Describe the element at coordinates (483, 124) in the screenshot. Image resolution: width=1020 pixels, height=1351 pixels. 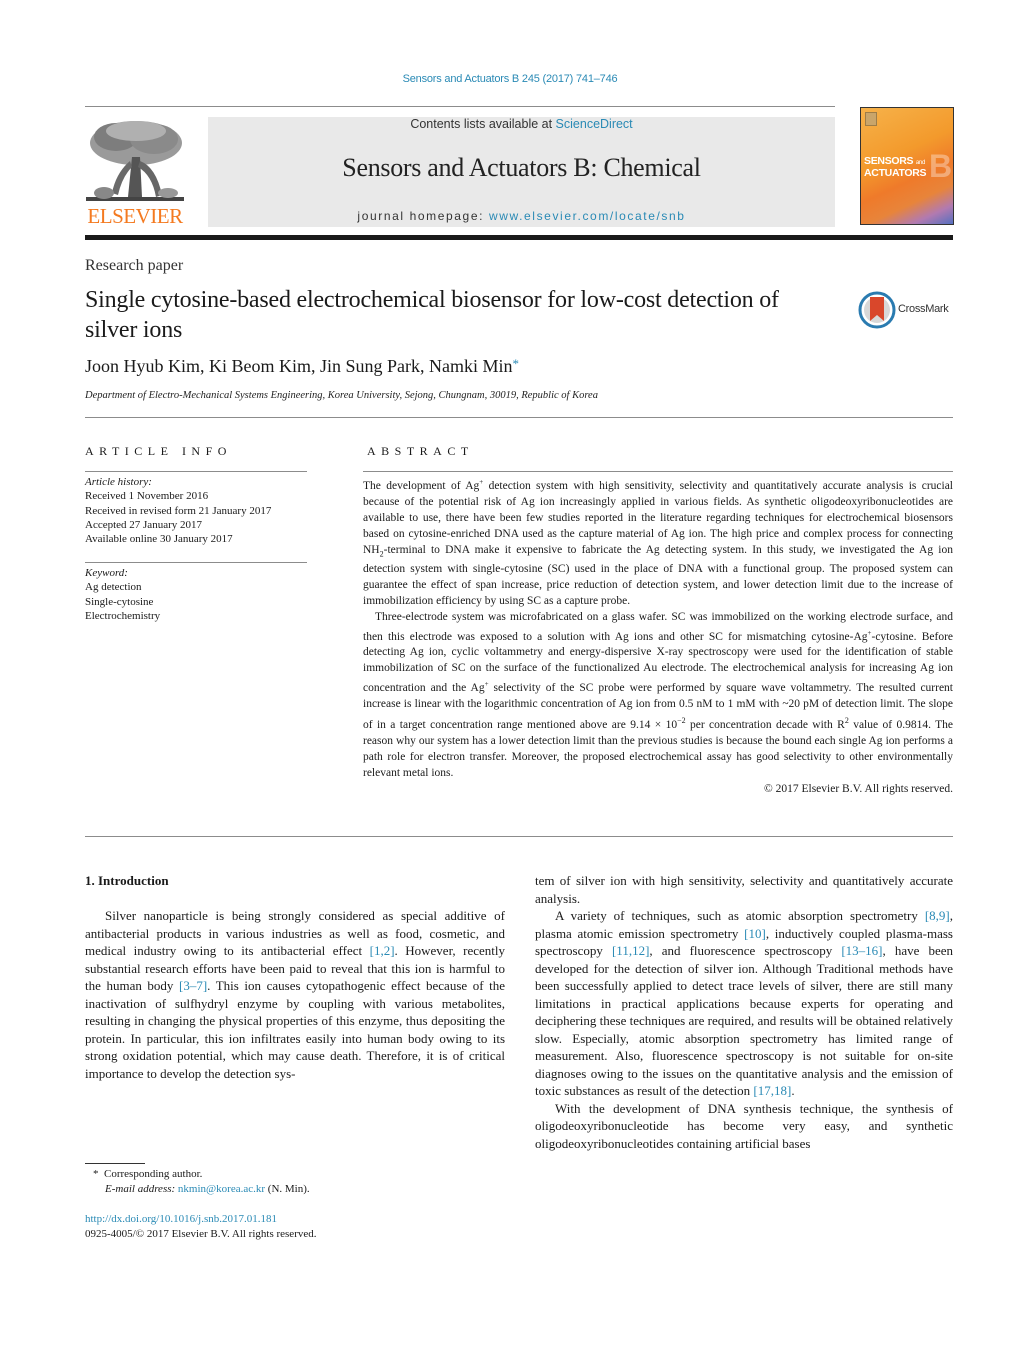
I see `contents-prefix: Contents lists available at` at that location.